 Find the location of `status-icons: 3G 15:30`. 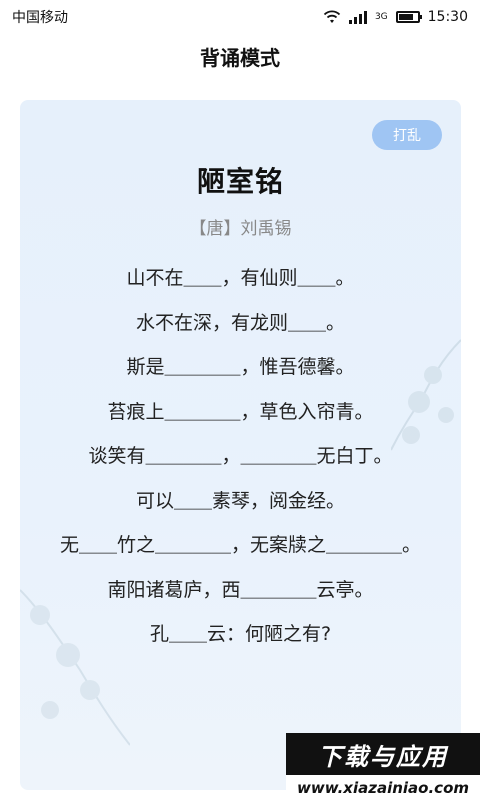

status-icons: 3G 15:30 is located at coordinates (395, 17).